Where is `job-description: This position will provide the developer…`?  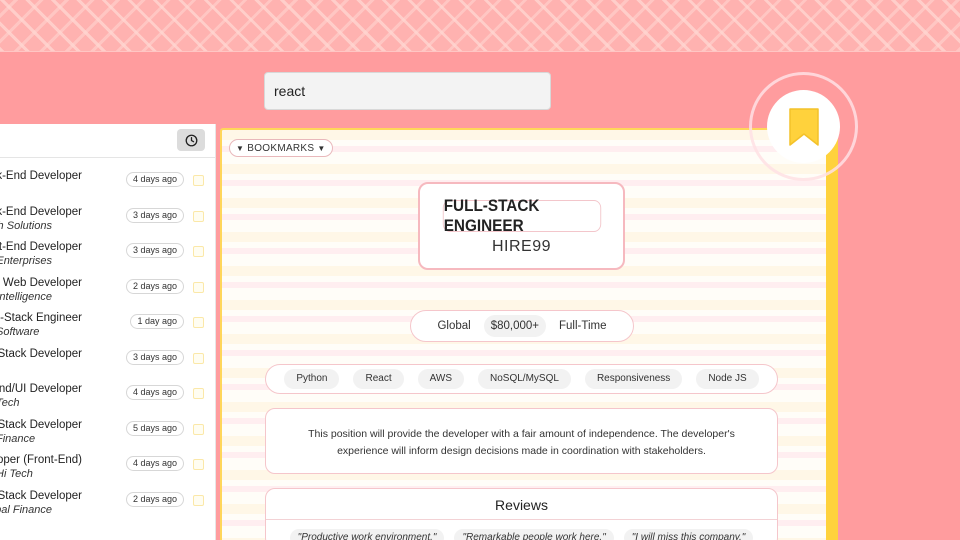
job-description: This position will provide the developer… is located at coordinates (521, 441).